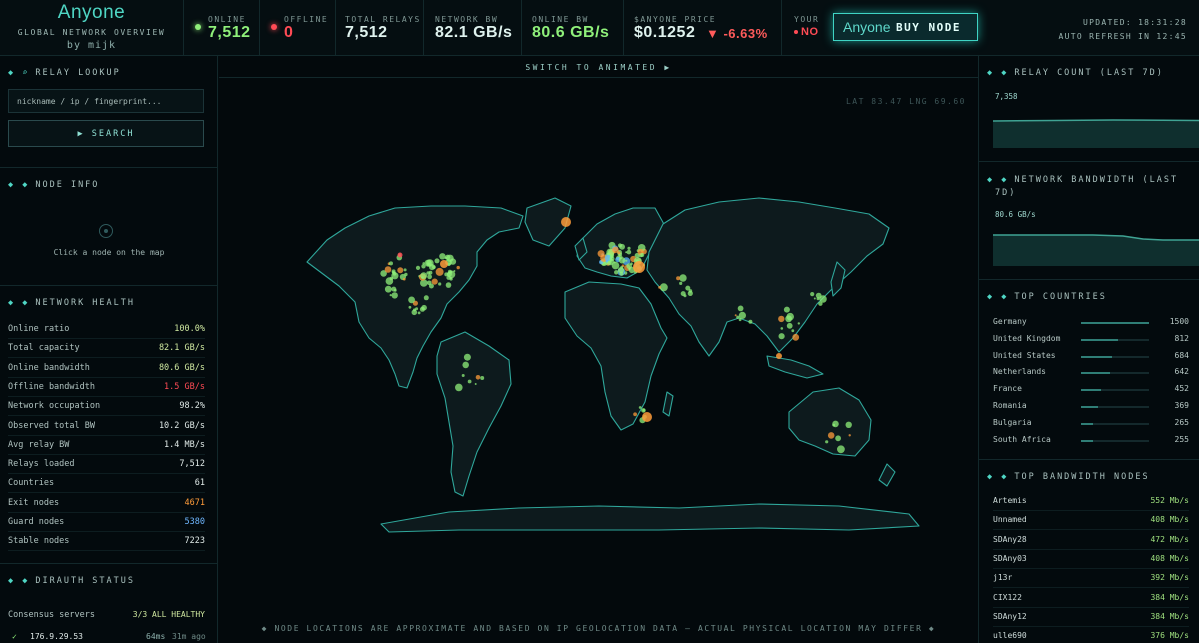 The height and width of the screenshot is (643, 1199). Describe the element at coordinates (106, 101) in the screenshot. I see `relay-search-input` at that location.